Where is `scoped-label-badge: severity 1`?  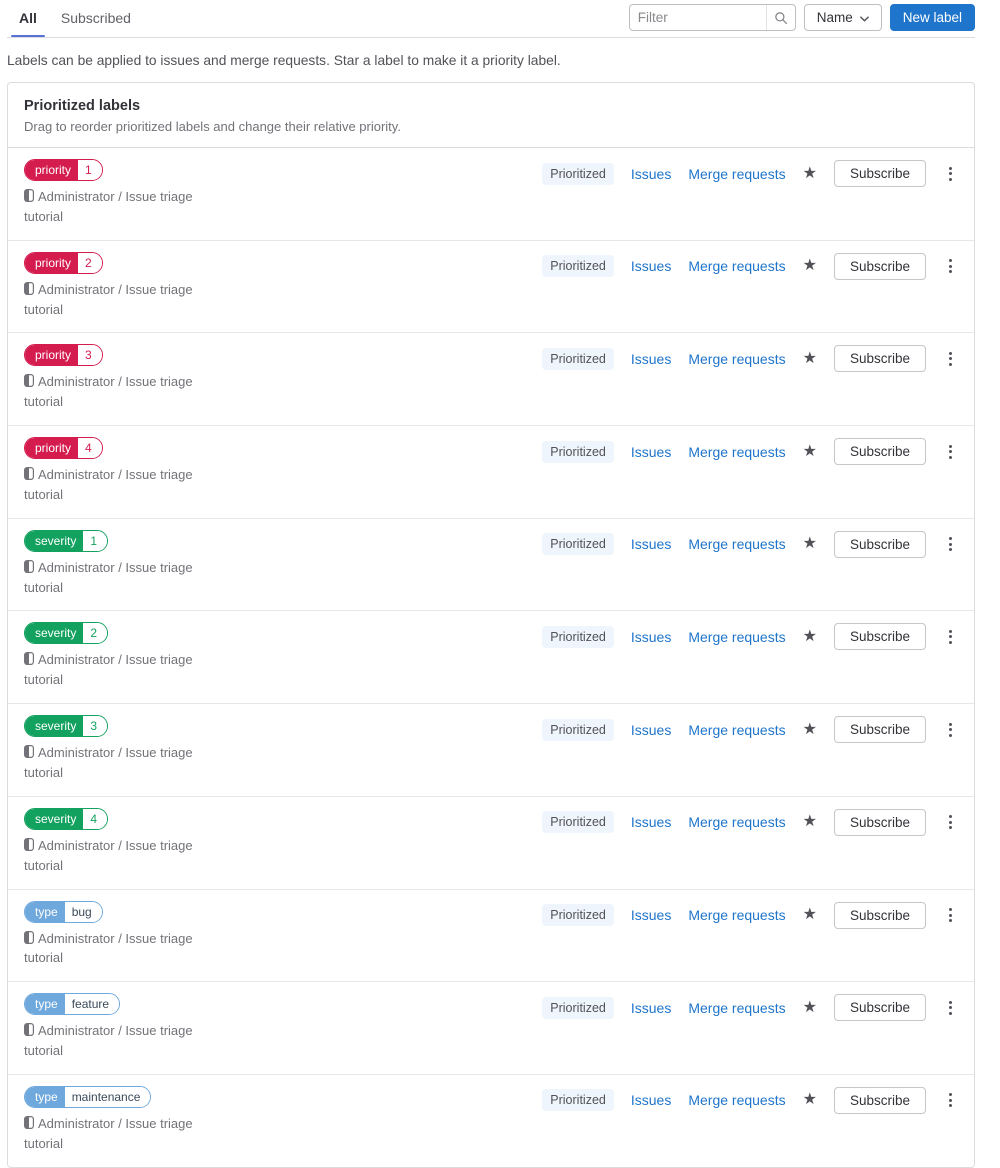
scoped-label-badge: severity 1 is located at coordinates (66, 540).